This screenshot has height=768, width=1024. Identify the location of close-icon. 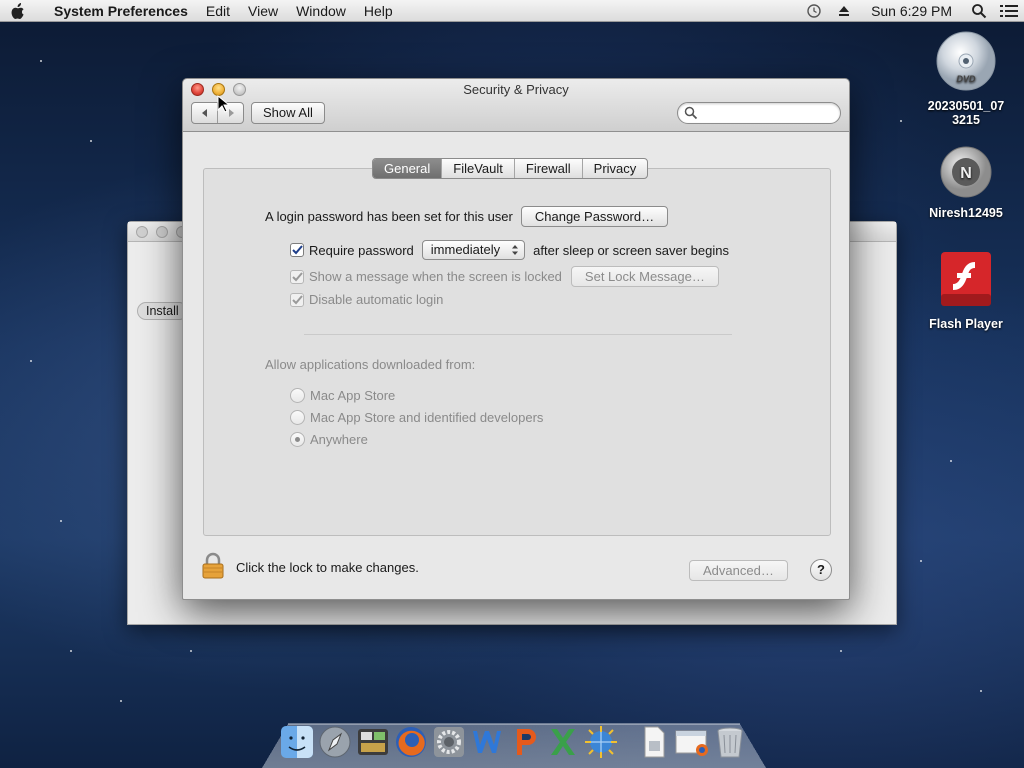
(142, 232).